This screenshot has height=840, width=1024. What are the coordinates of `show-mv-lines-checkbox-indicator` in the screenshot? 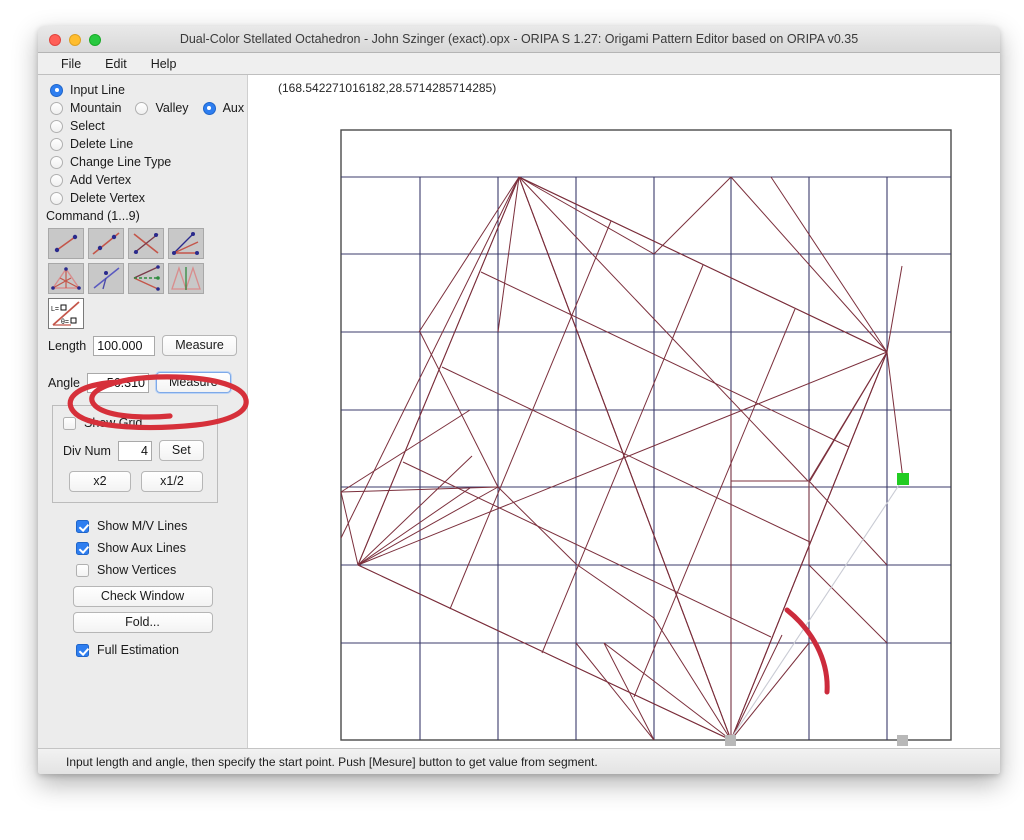 It's located at (82, 526).